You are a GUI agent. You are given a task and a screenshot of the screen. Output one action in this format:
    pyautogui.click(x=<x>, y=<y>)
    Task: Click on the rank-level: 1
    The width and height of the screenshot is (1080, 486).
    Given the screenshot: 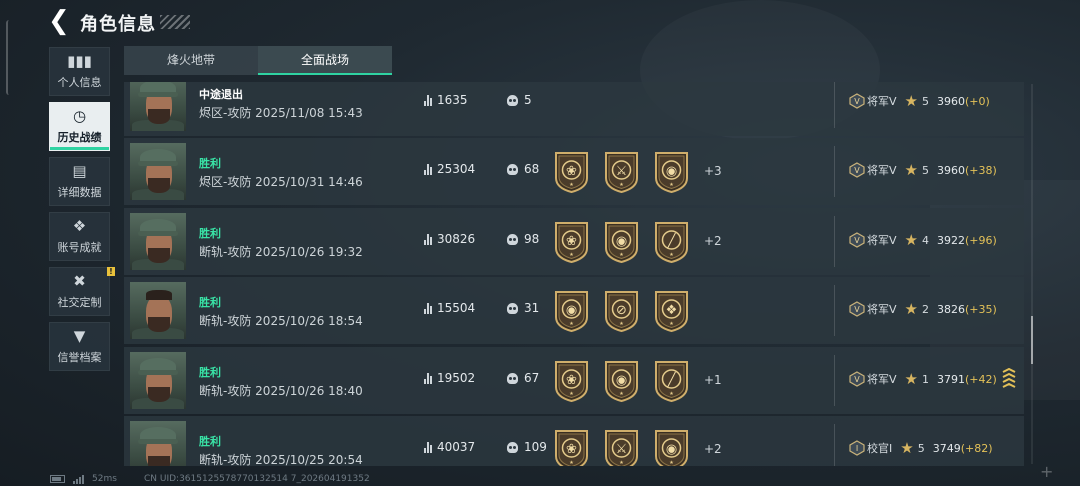 What is the action you would take?
    pyautogui.click(x=925, y=379)
    